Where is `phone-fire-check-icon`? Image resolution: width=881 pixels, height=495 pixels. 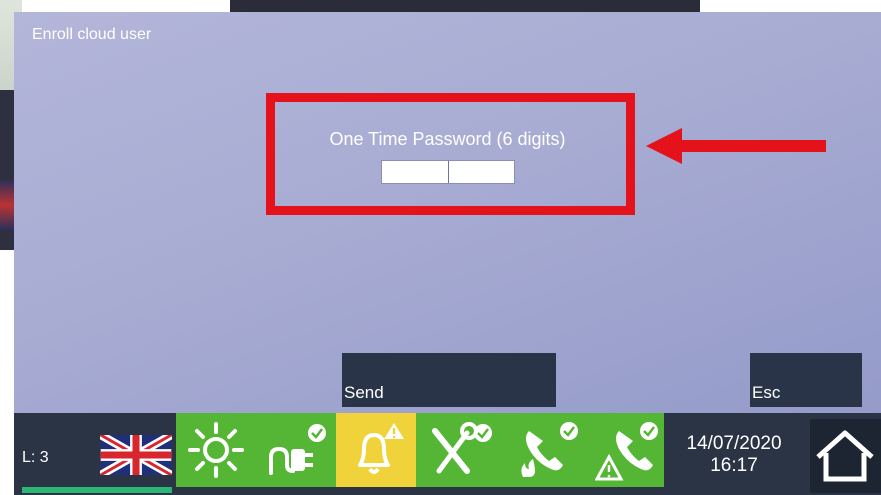 phone-fire-check-icon is located at coordinates (549, 449).